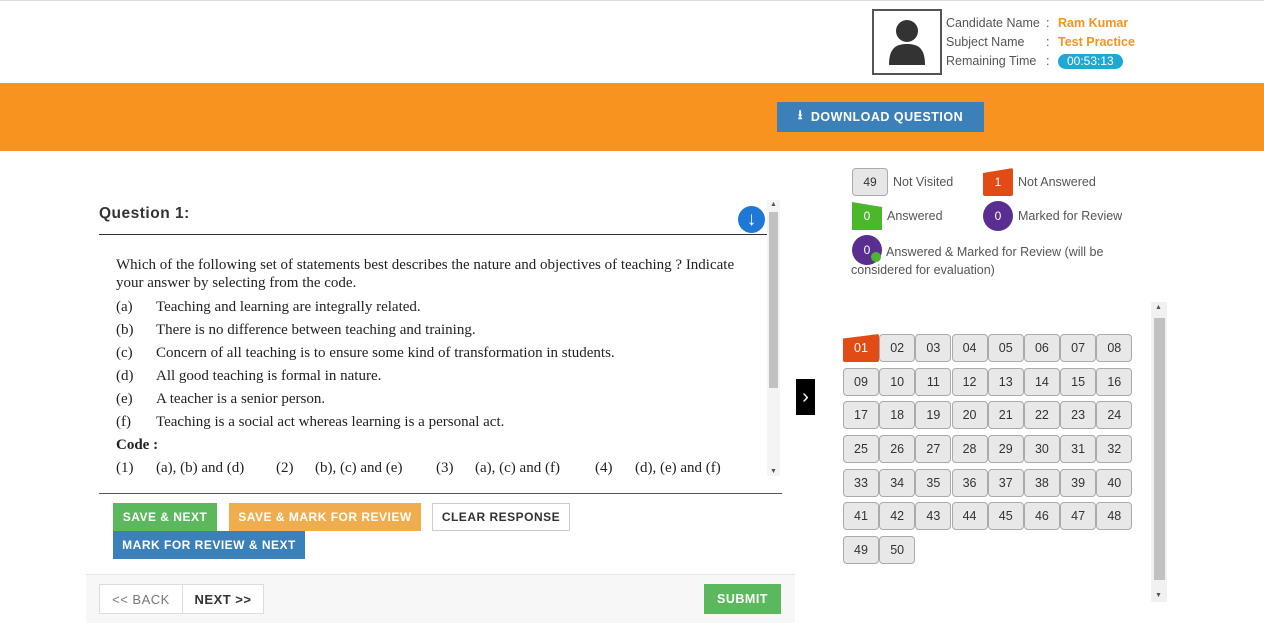  Describe the element at coordinates (125, 468) in the screenshot. I see `code-key: (1)` at that location.